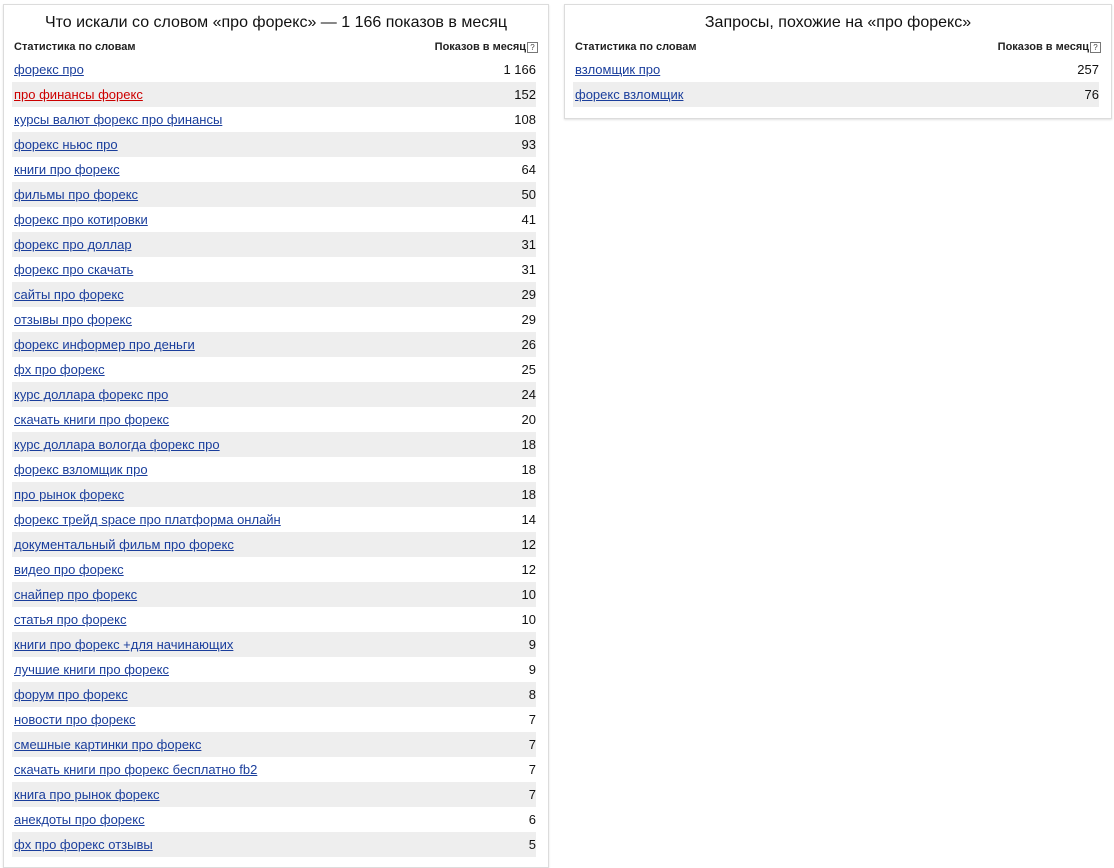 Image resolution: width=1114 pixels, height=868 pixels. Describe the element at coordinates (274, 794) in the screenshot. I see `table-row: книга про рынок форекс 7` at that location.